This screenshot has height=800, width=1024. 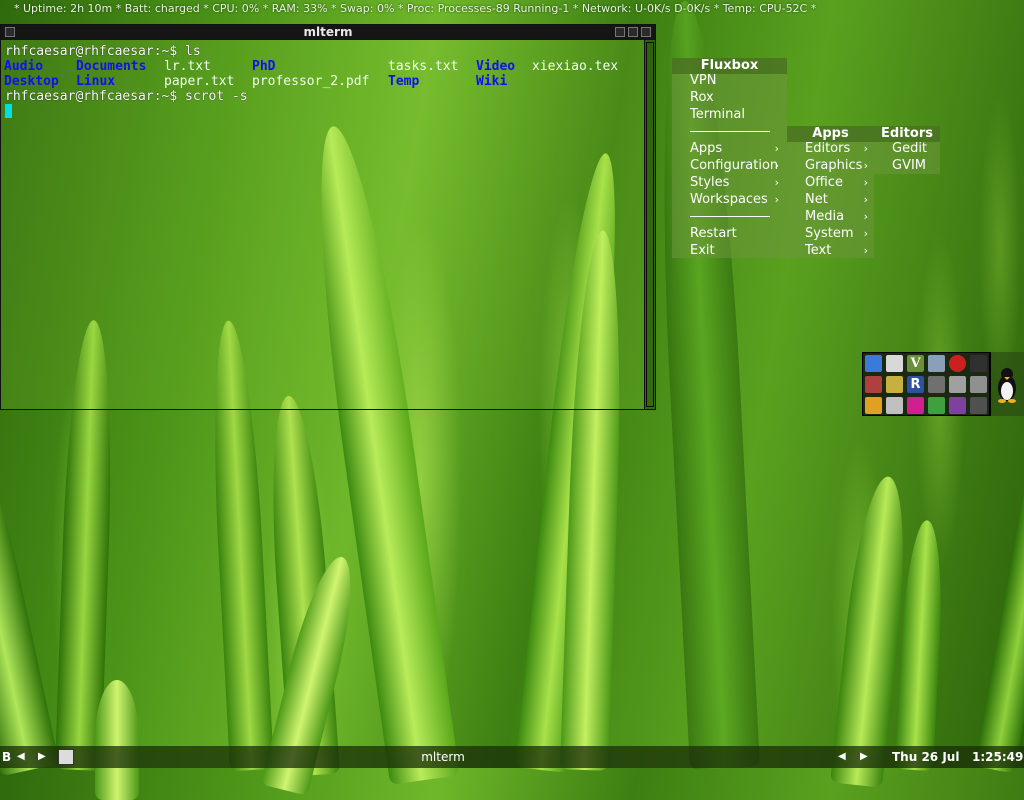 I want to click on paint-icon, so click(x=915, y=405).